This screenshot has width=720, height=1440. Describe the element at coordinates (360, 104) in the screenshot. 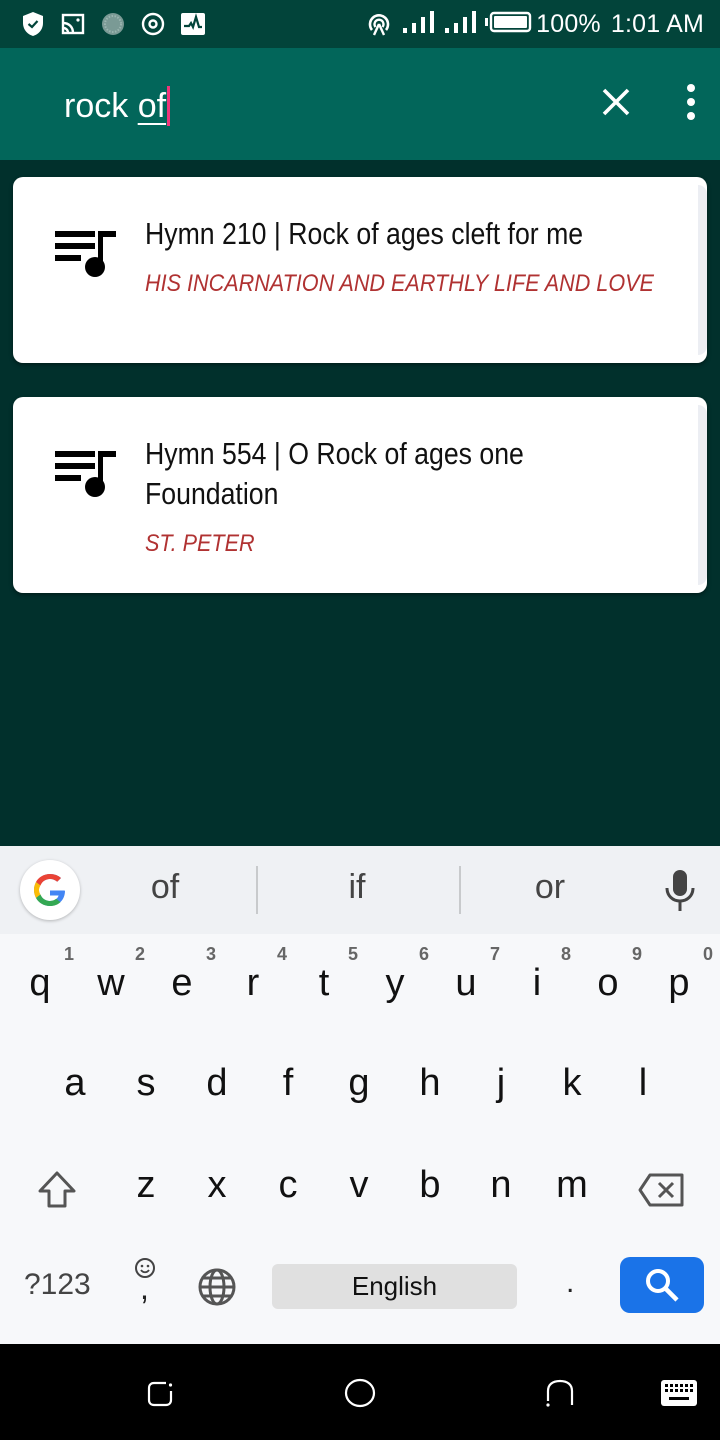

I see `search-app-bar: rock of` at that location.